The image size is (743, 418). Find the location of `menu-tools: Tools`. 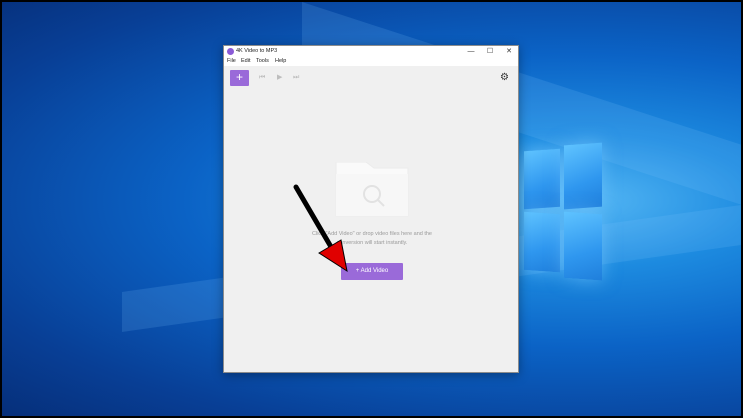

menu-tools: Tools is located at coordinates (262, 61).